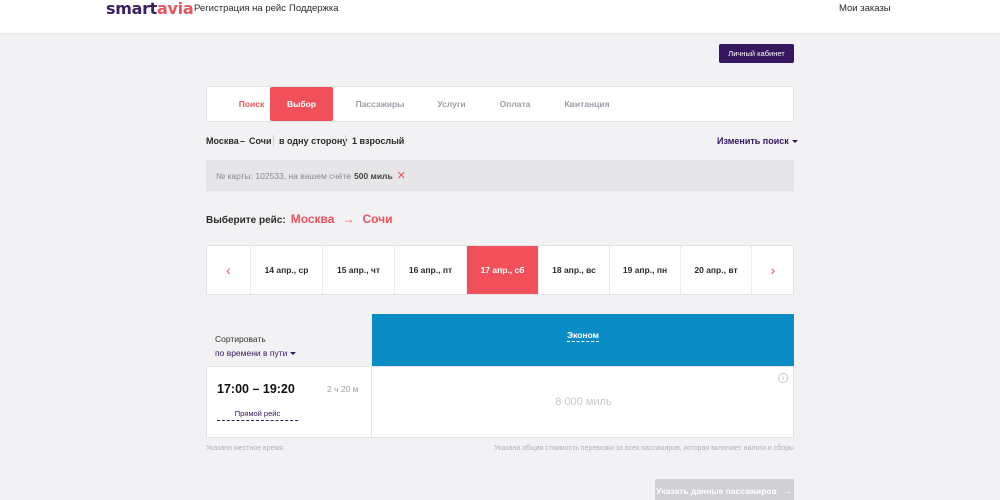 Image resolution: width=1000 pixels, height=500 pixels. What do you see at coordinates (289, 340) in the screenshot?
I see `sort-panel: Сортировать по времени в пути` at bounding box center [289, 340].